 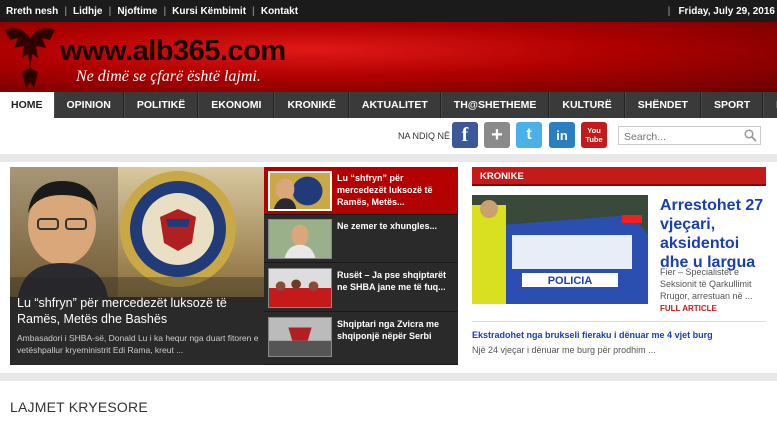 I want to click on nav-item-opinion: OPINION, so click(x=88, y=105).